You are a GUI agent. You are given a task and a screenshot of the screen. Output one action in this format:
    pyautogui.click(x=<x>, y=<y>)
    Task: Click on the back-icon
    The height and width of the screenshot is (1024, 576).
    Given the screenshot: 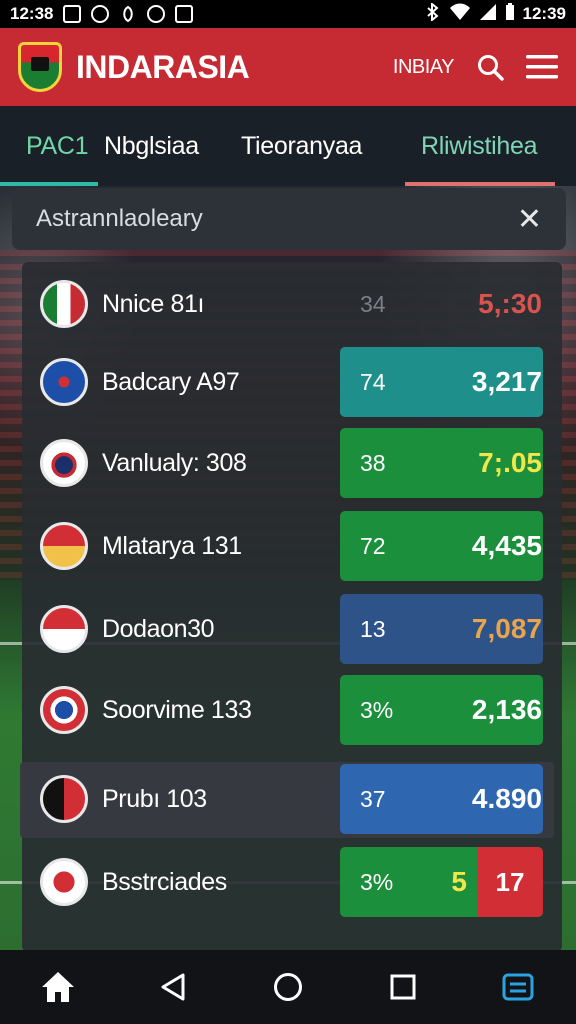 What is the action you would take?
    pyautogui.click(x=173, y=987)
    